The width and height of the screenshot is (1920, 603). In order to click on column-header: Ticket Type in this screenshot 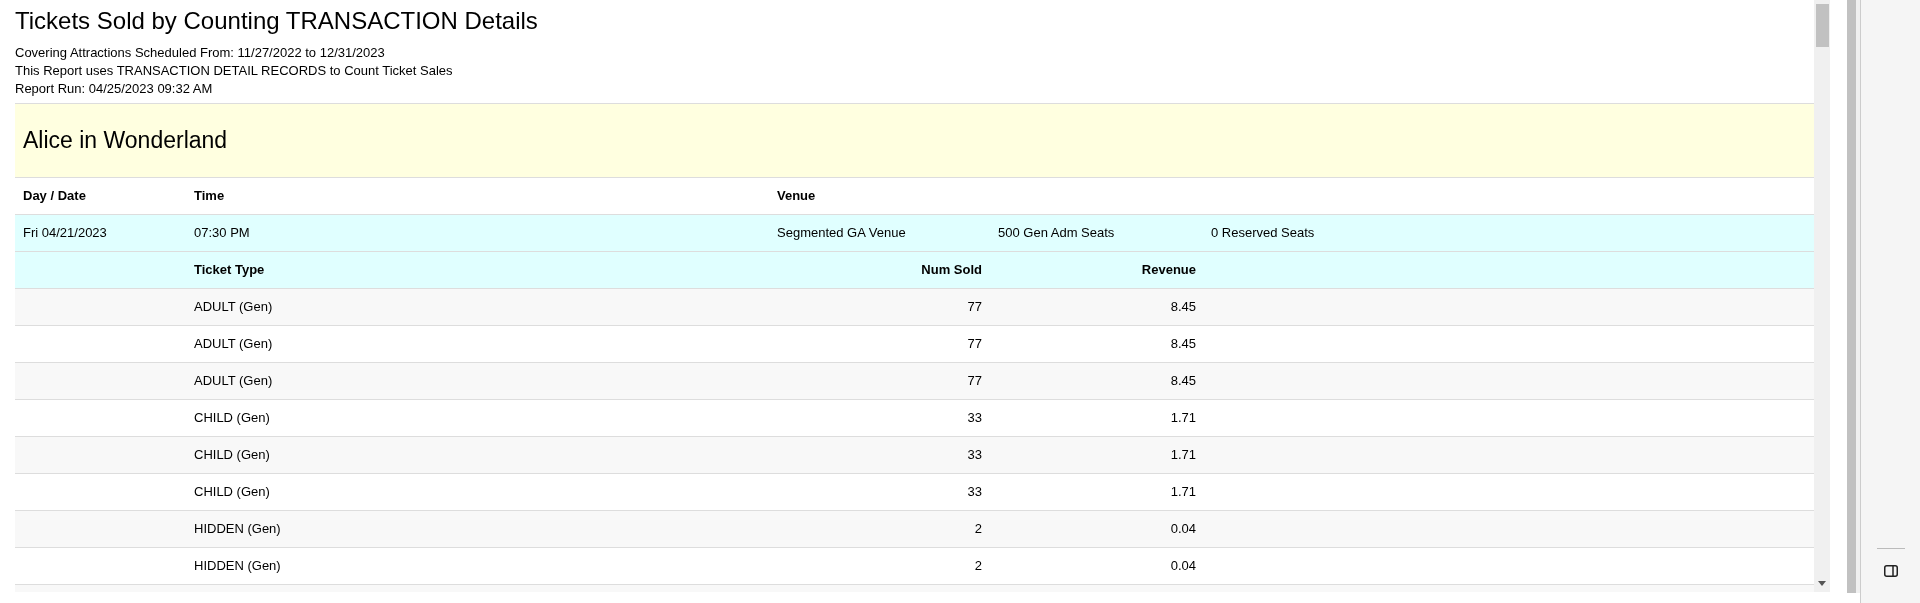, I will do `click(229, 270)`.